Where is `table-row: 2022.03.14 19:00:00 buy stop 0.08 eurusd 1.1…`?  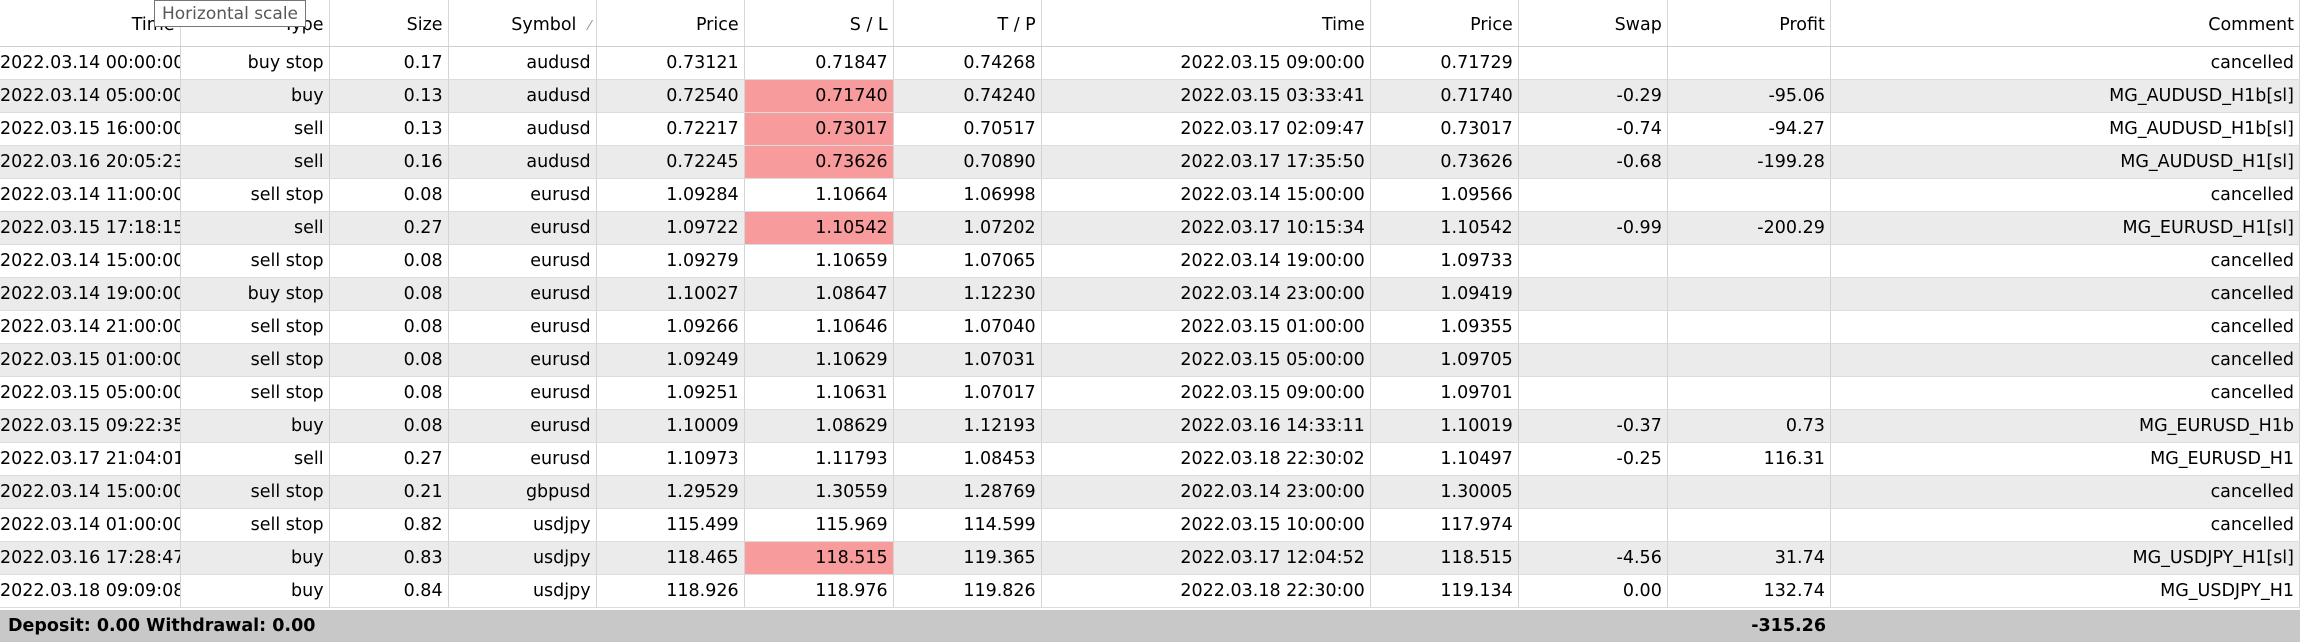
table-row: 2022.03.14 19:00:00 buy stop 0.08 eurusd 1.1… is located at coordinates (1150, 294).